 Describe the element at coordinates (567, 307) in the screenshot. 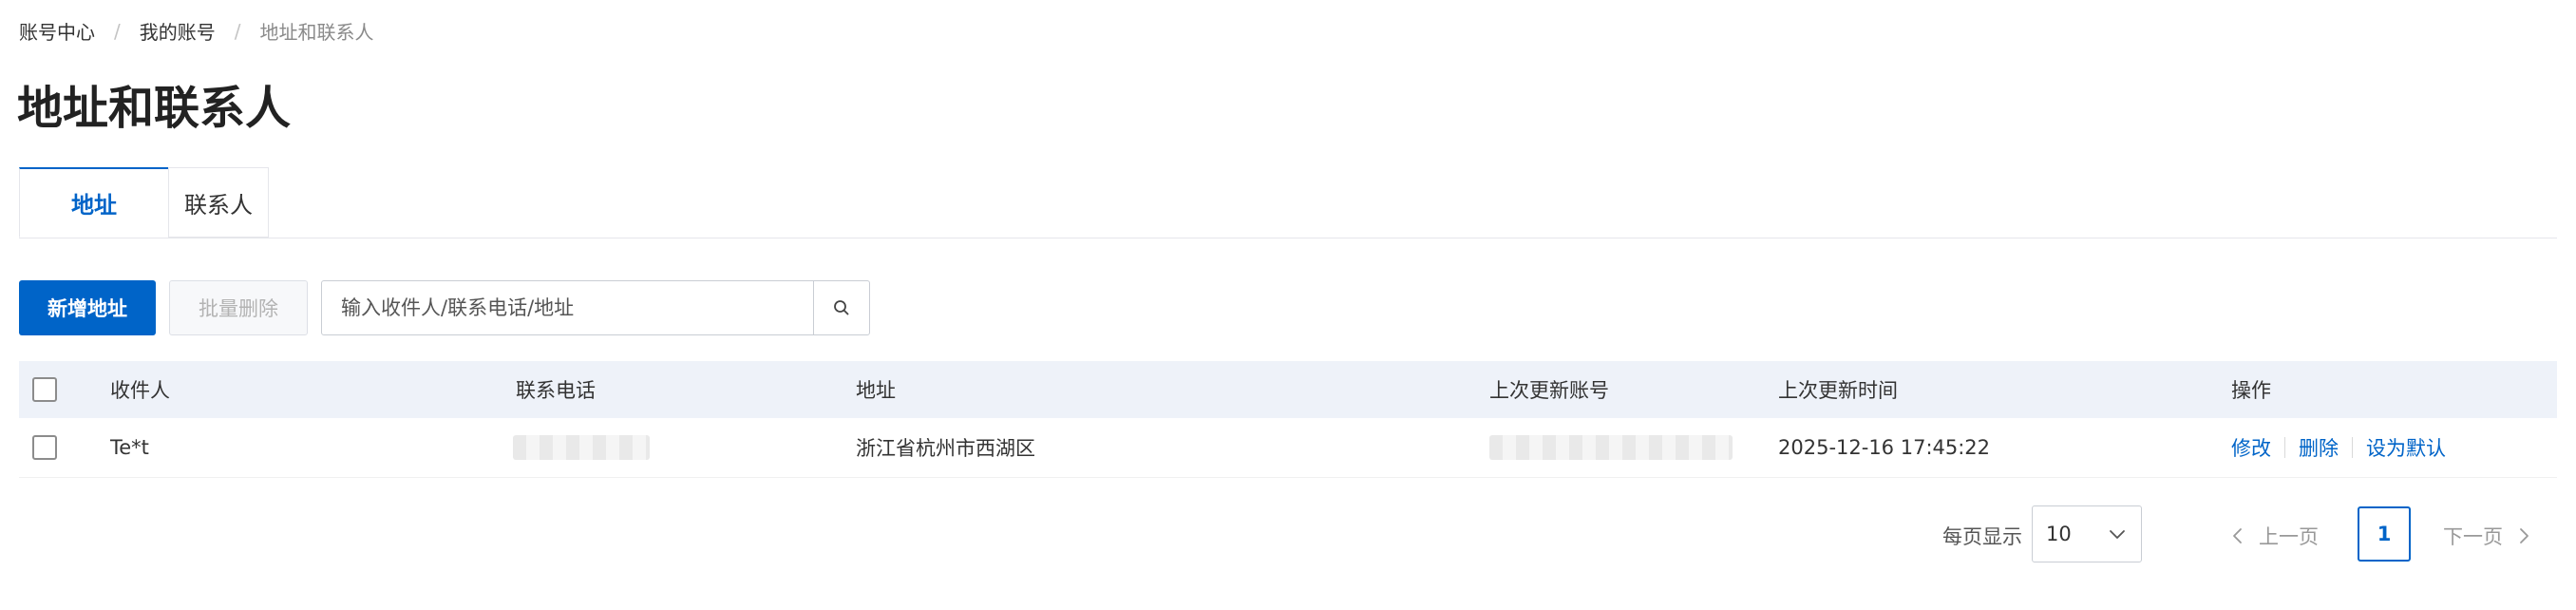

I see `search-input` at that location.